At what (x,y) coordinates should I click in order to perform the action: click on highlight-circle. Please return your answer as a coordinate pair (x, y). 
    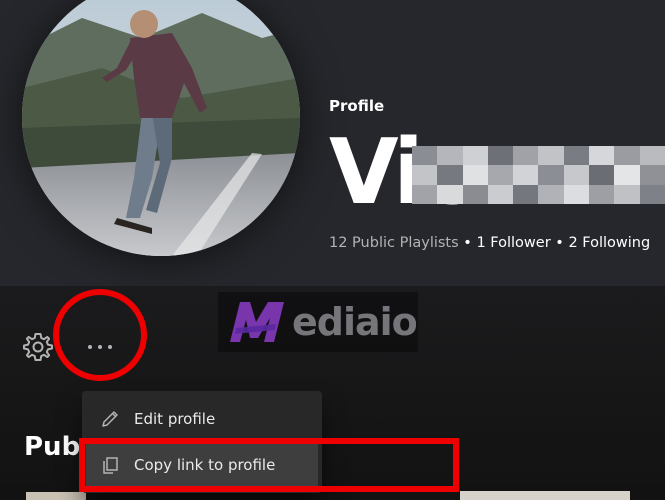
    Looking at the image, I should click on (100, 335).